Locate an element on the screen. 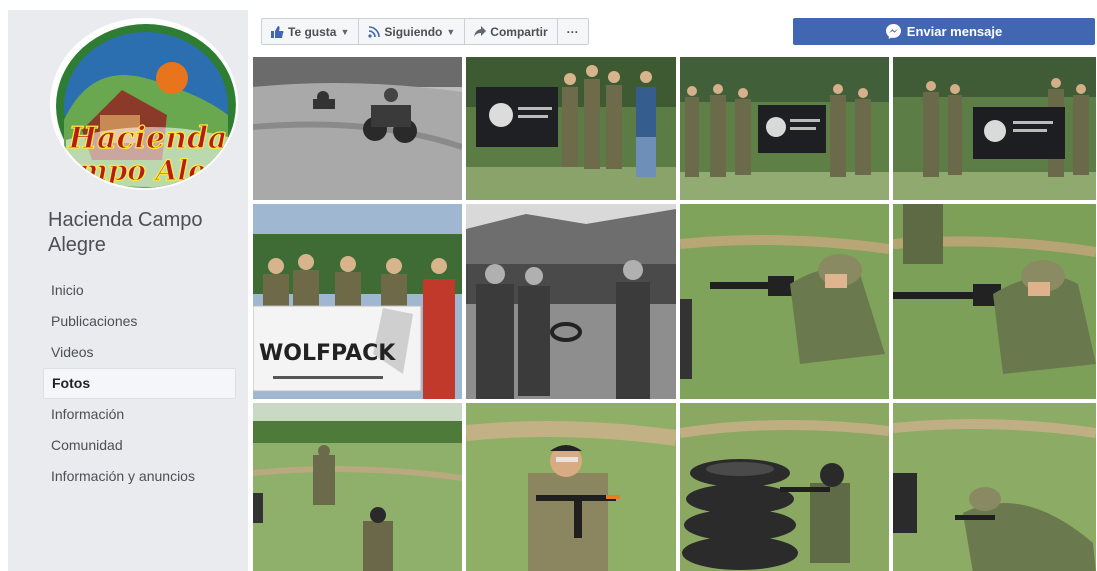 This screenshot has width=1097, height=571. wolfpack-banner-text: WOLFPACK is located at coordinates (327, 353).